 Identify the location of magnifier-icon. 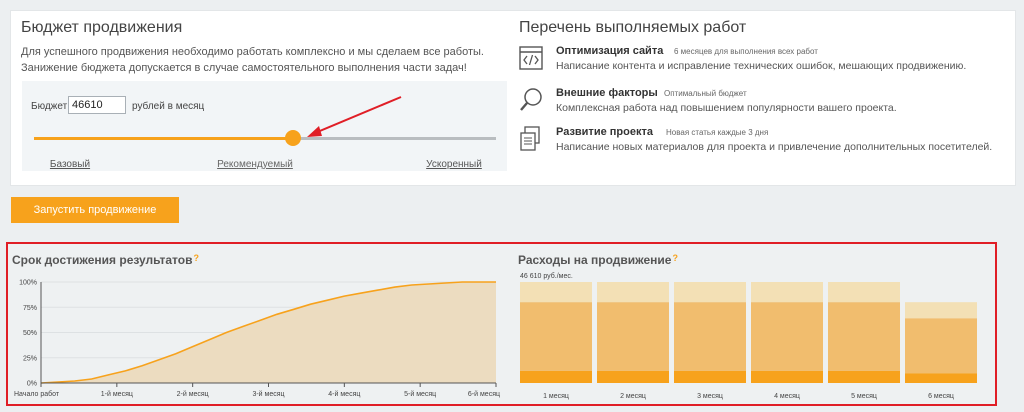
(531, 99).